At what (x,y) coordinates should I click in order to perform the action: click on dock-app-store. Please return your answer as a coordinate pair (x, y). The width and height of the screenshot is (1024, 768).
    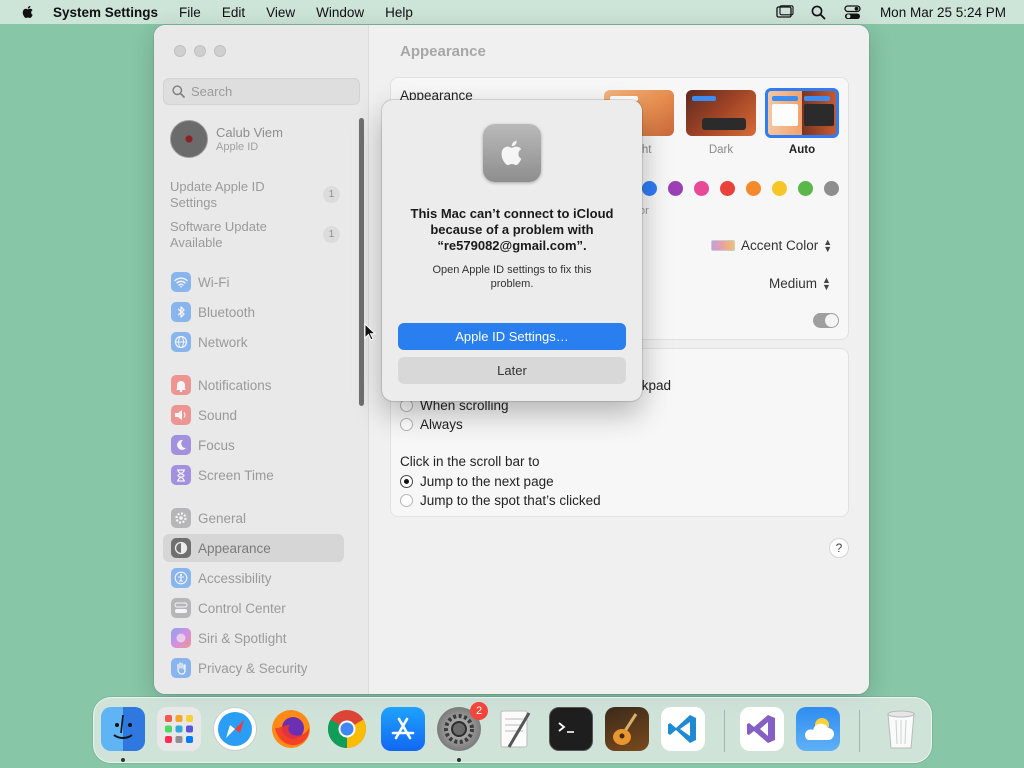
    Looking at the image, I should click on (403, 729).